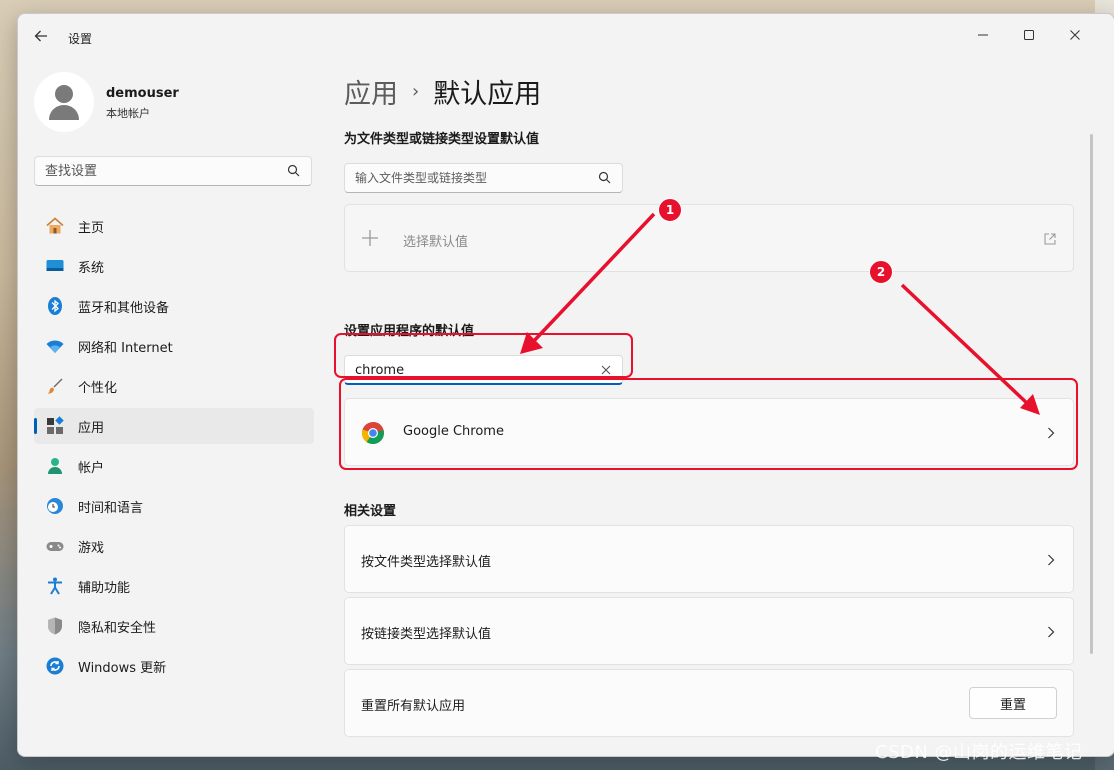 The height and width of the screenshot is (770, 1114). Describe the element at coordinates (670, 210) in the screenshot. I see `annotation-badge-1: 1` at that location.